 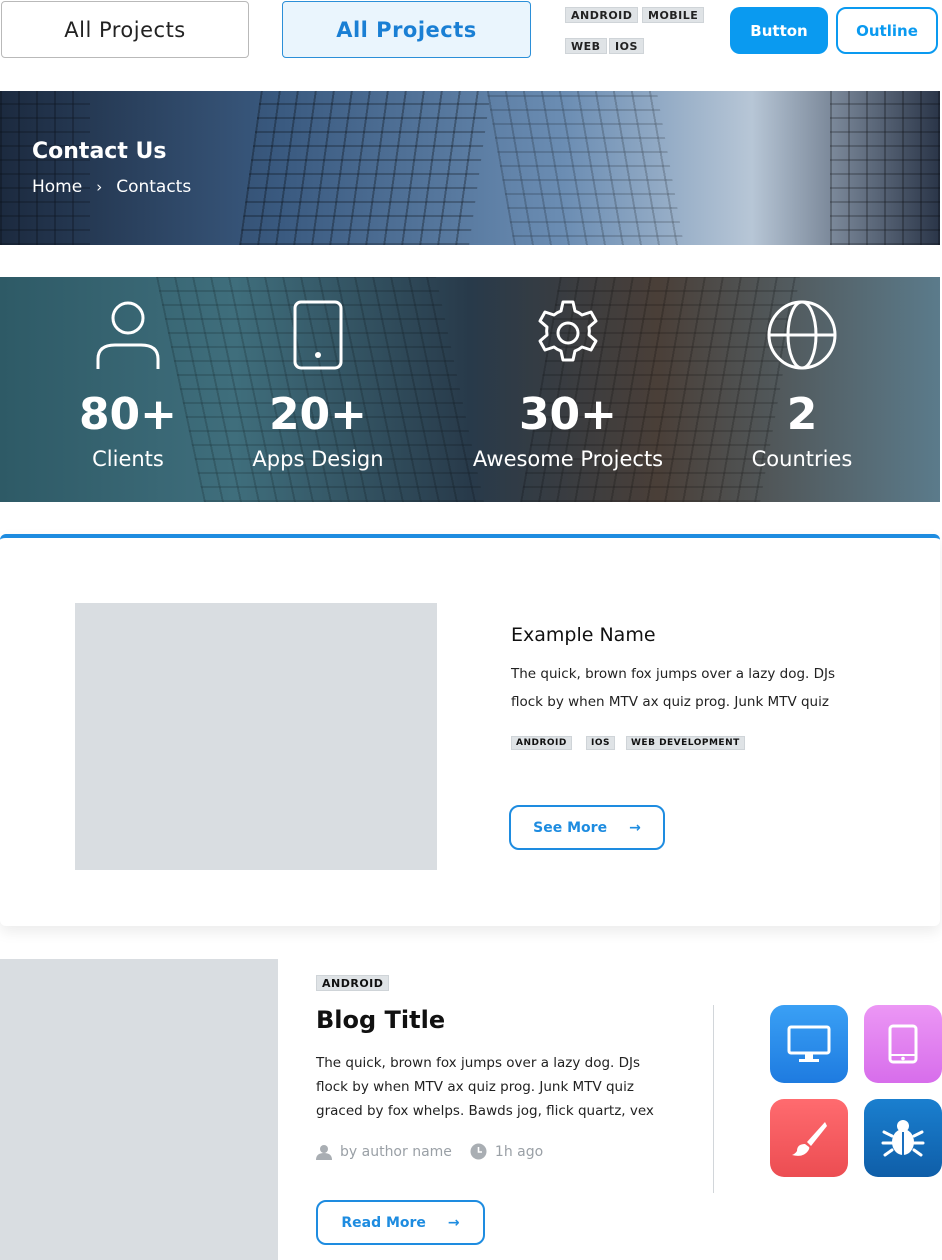 I want to click on stat-label: Awesome Projects, so click(x=568, y=459).